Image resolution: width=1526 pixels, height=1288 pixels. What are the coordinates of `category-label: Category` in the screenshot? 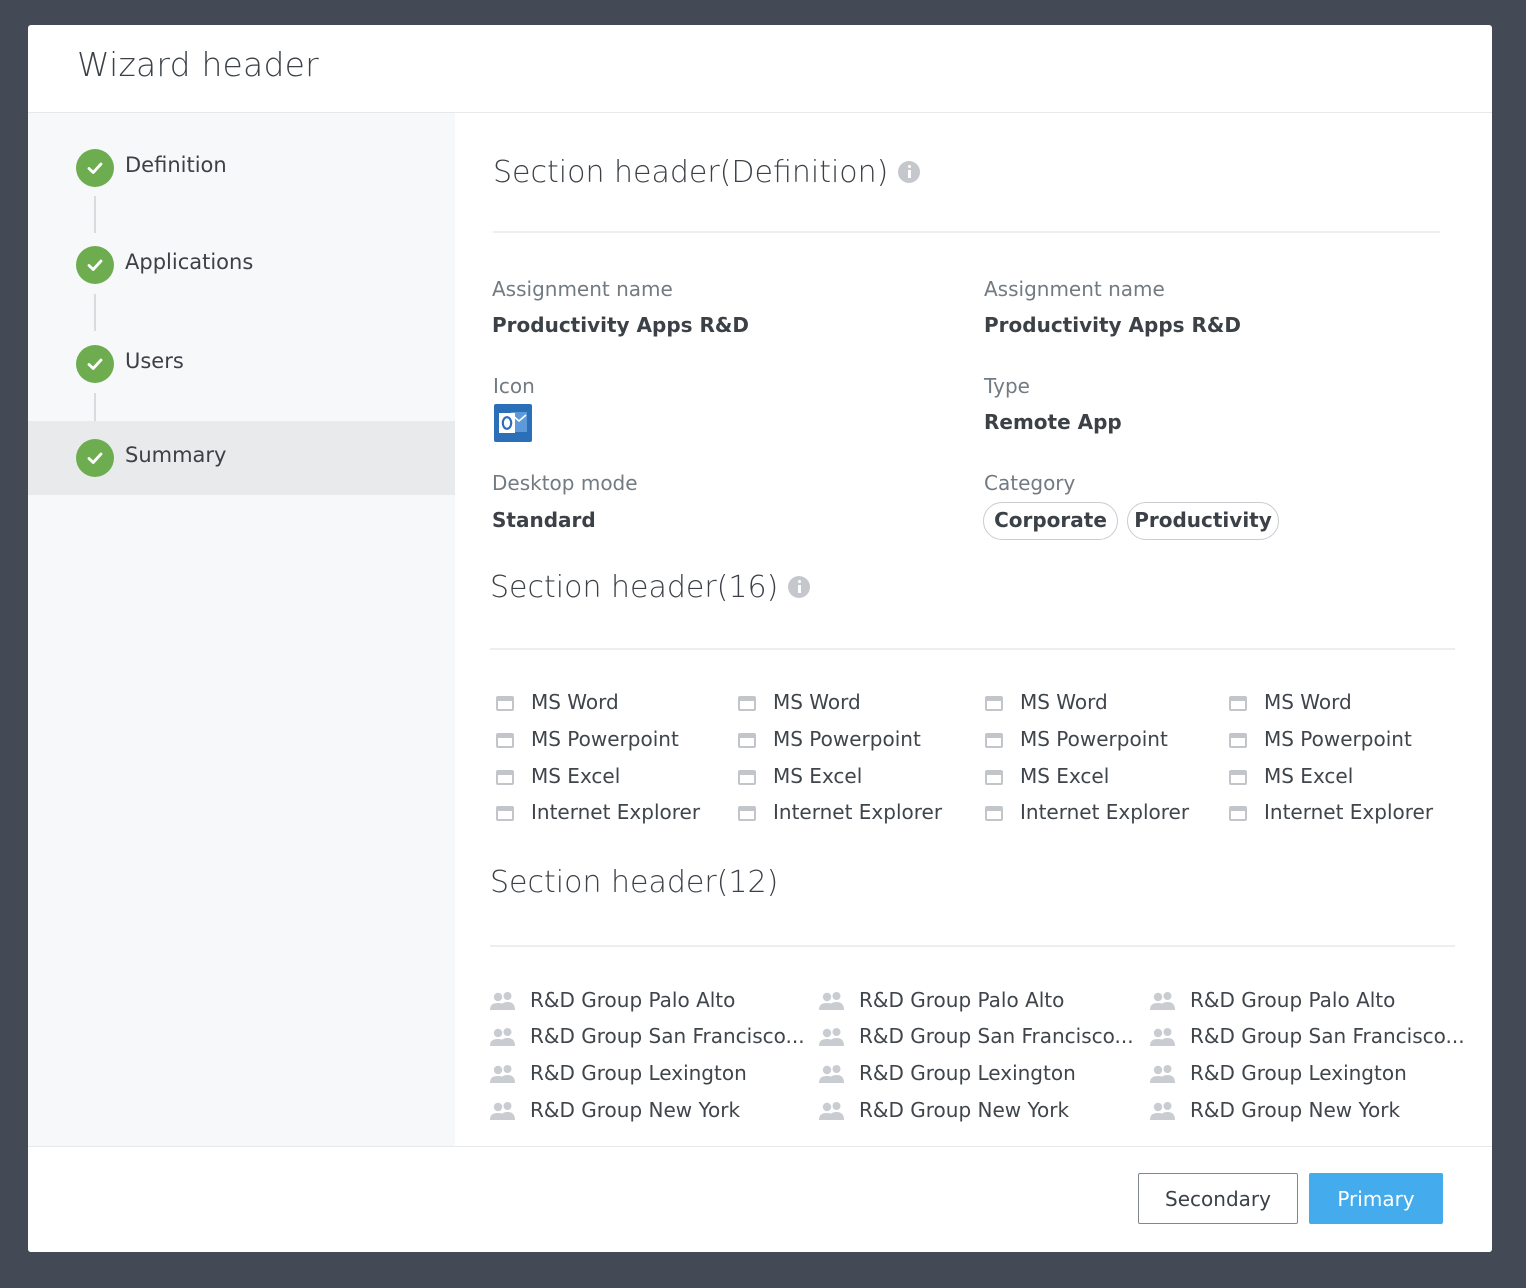 It's located at (1030, 483).